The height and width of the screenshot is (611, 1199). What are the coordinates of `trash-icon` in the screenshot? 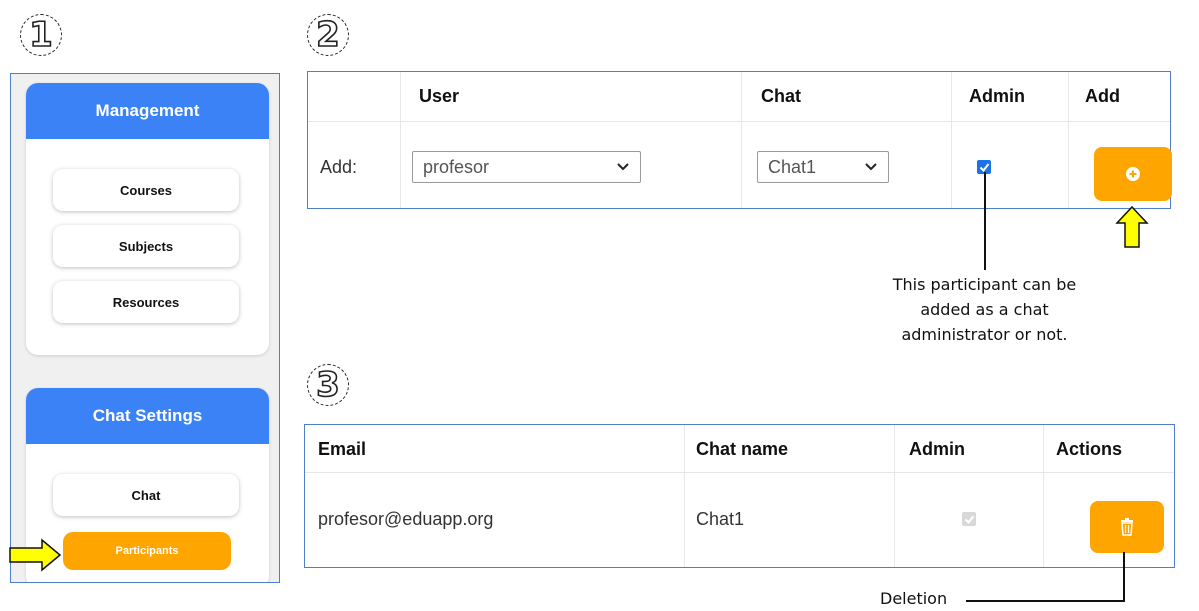 It's located at (1127, 527).